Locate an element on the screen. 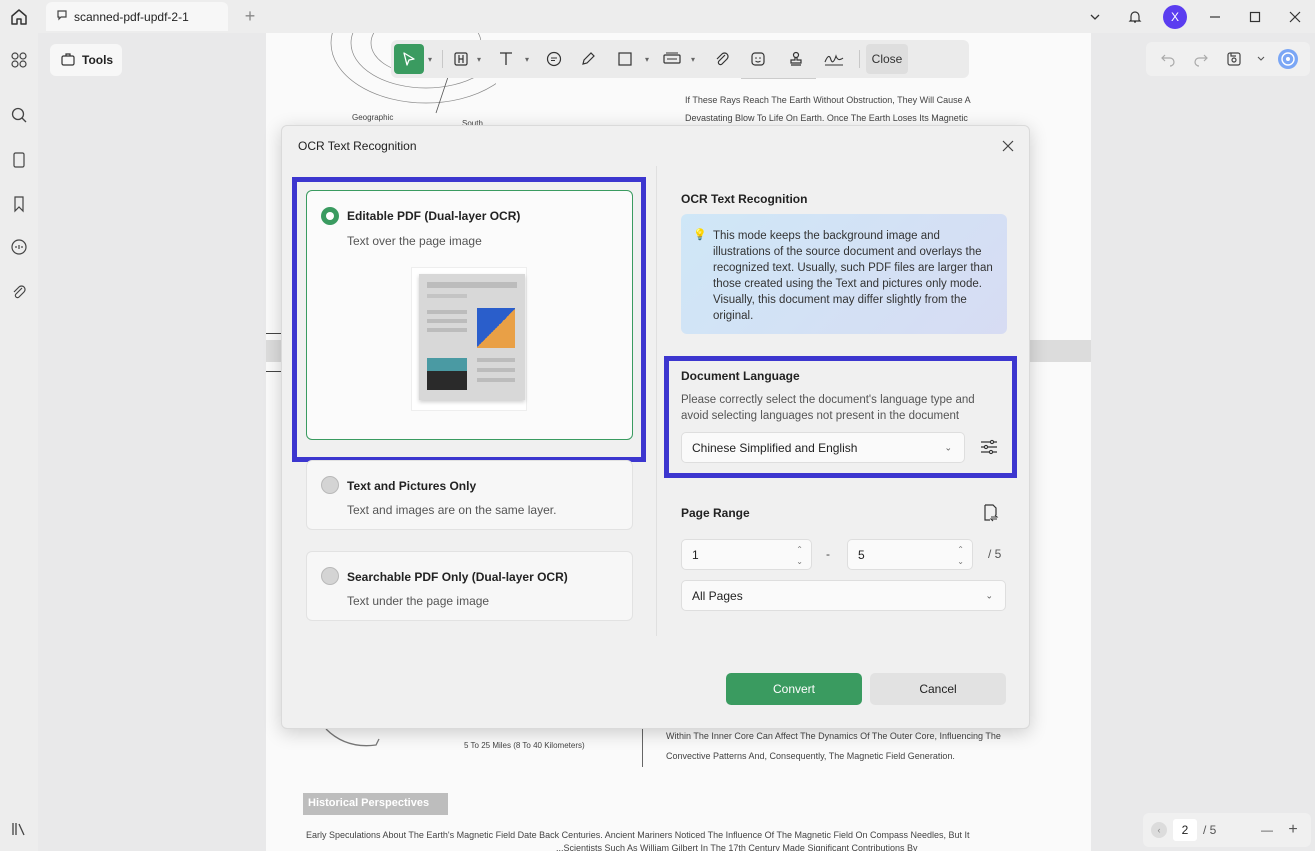  sticker-tool-button is located at coordinates (758, 59).